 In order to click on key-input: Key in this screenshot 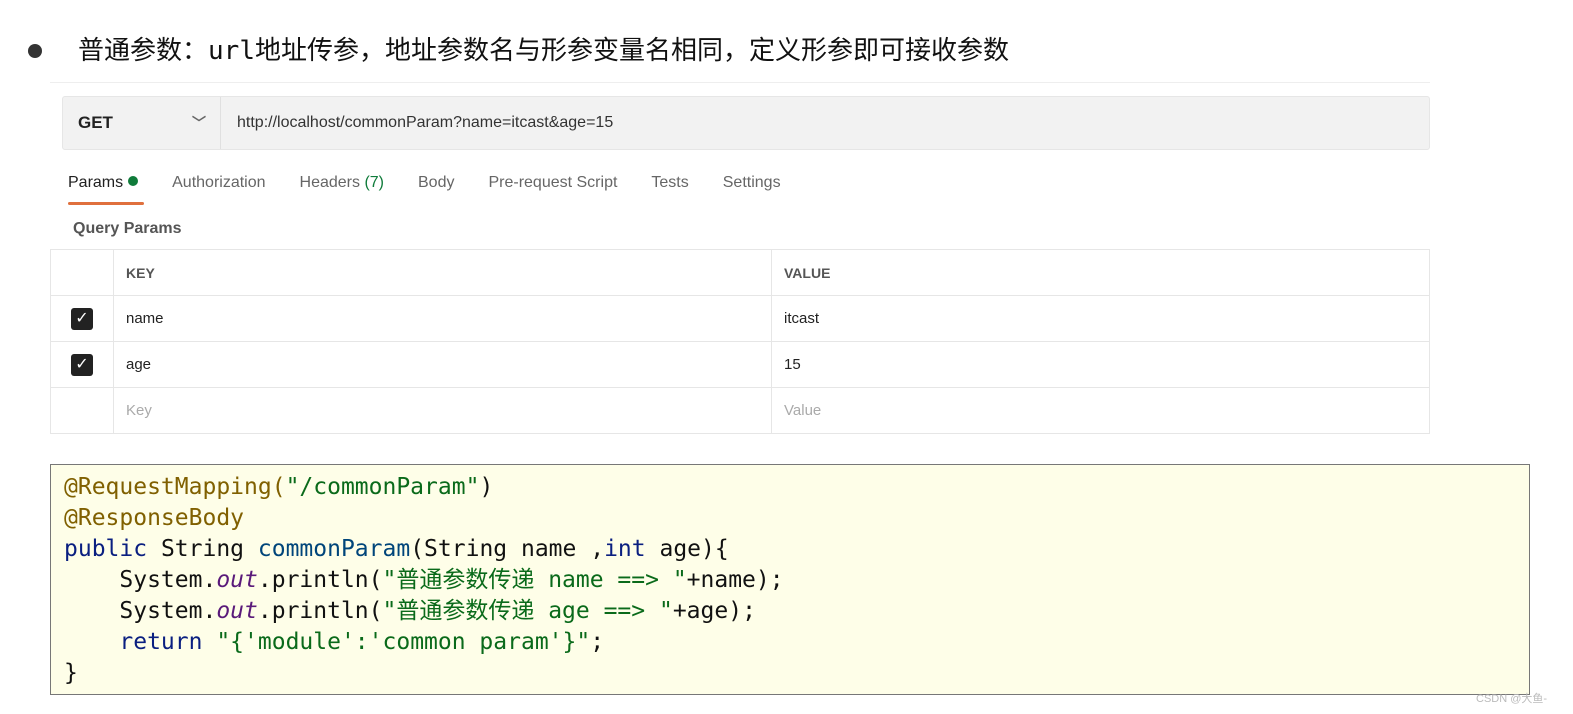, I will do `click(442, 410)`.